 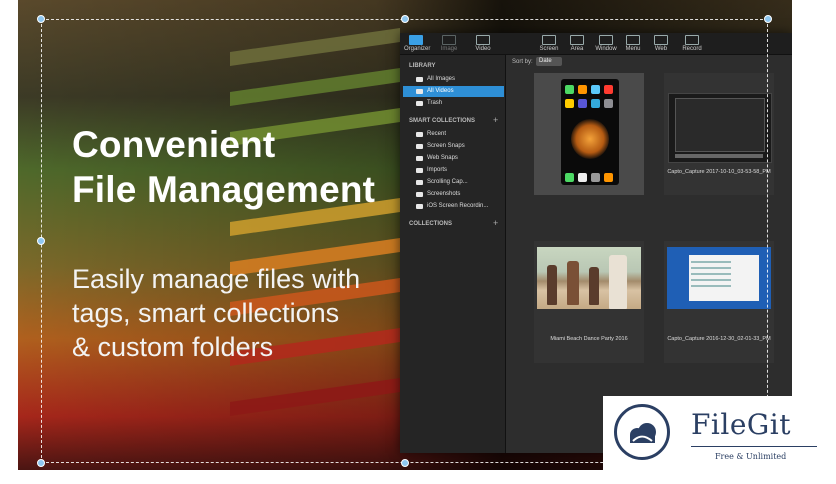 I want to click on margin, so click(x=9, y=242).